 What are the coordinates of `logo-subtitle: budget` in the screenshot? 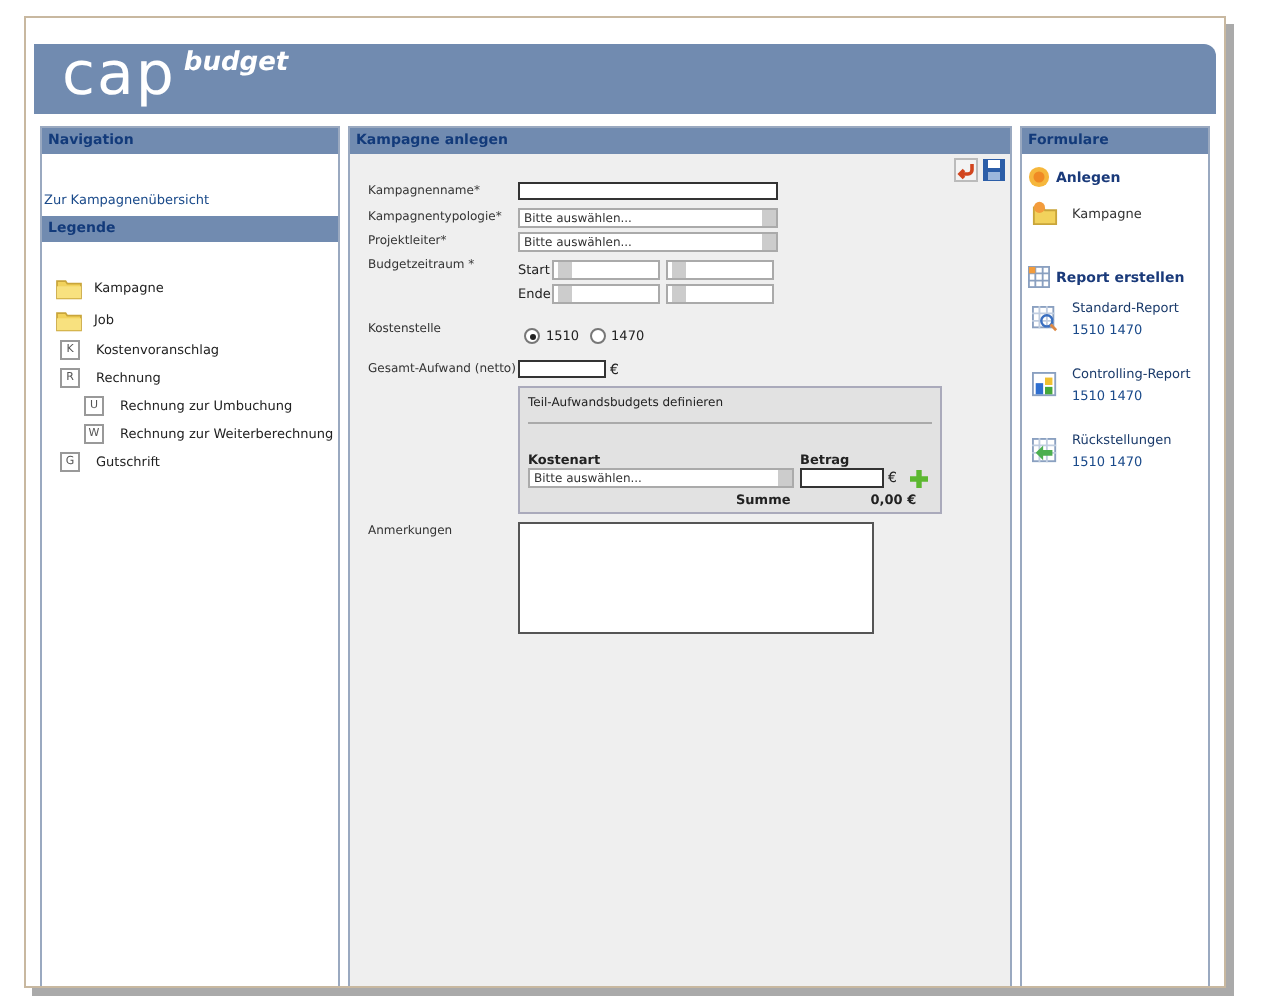 It's located at (236, 63).